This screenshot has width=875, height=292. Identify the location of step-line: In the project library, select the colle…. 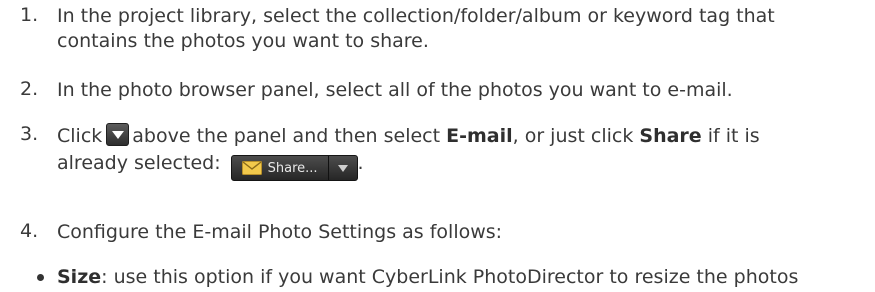
(416, 16).